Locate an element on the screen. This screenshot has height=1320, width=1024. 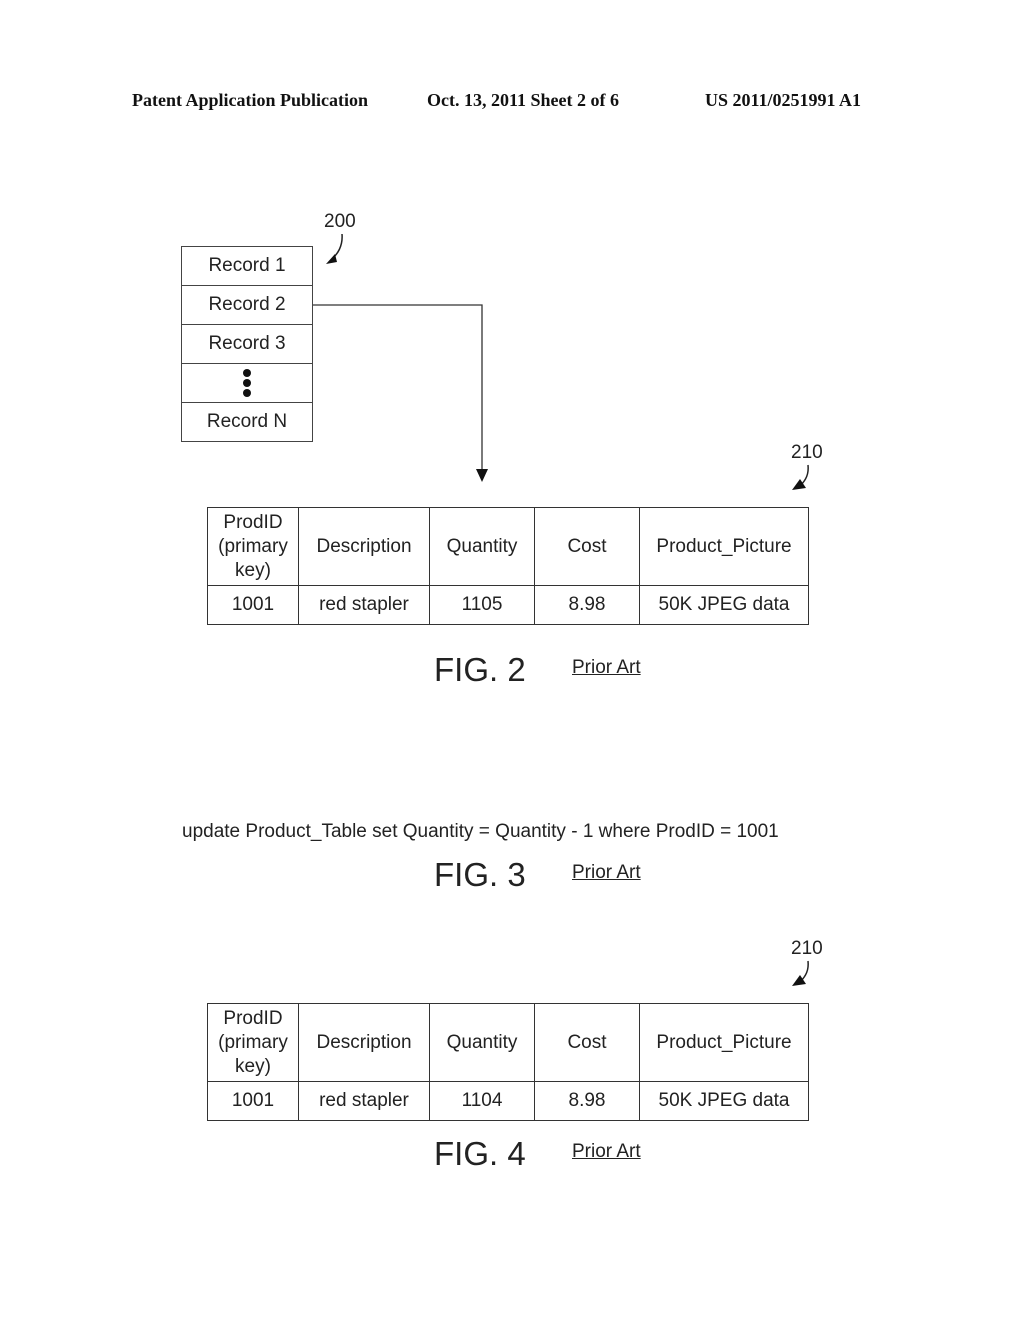
record-item: Record 3 is located at coordinates (247, 344).